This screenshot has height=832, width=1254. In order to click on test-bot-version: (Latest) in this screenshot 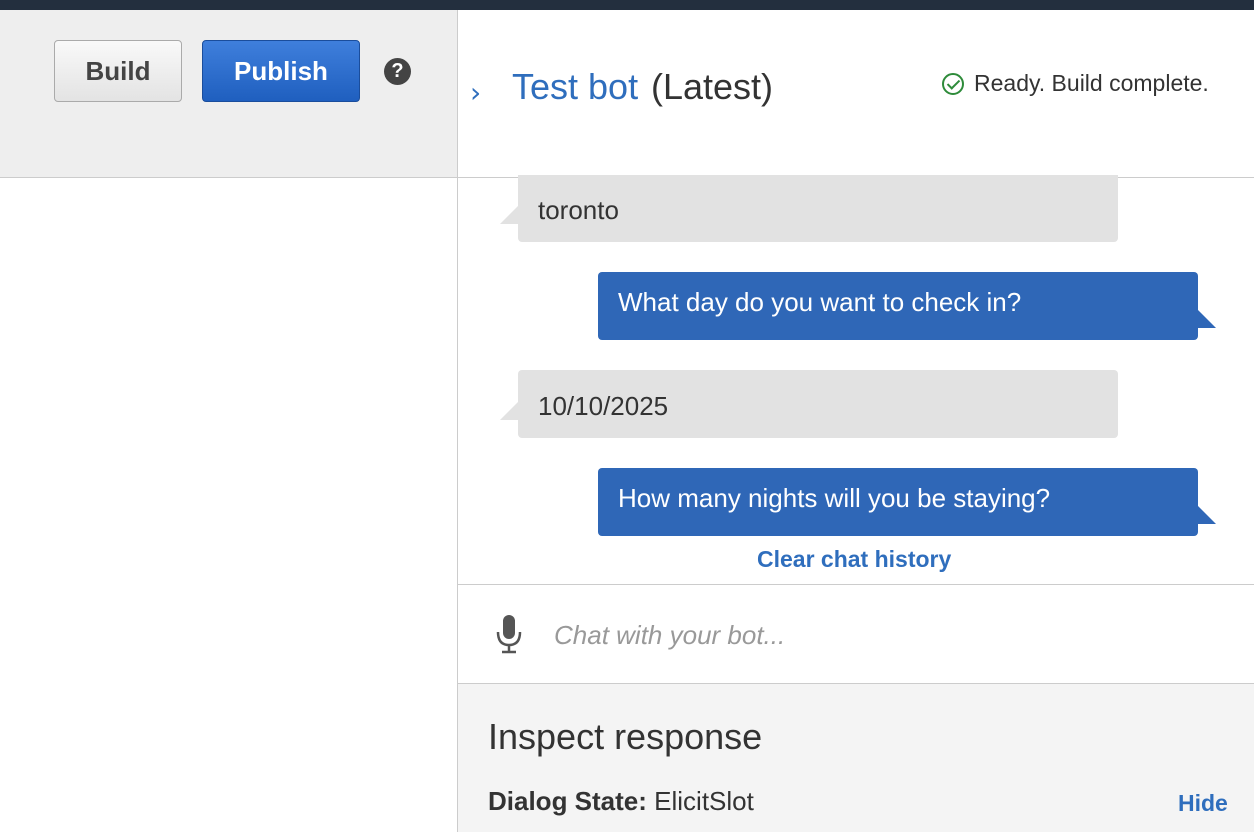, I will do `click(712, 86)`.